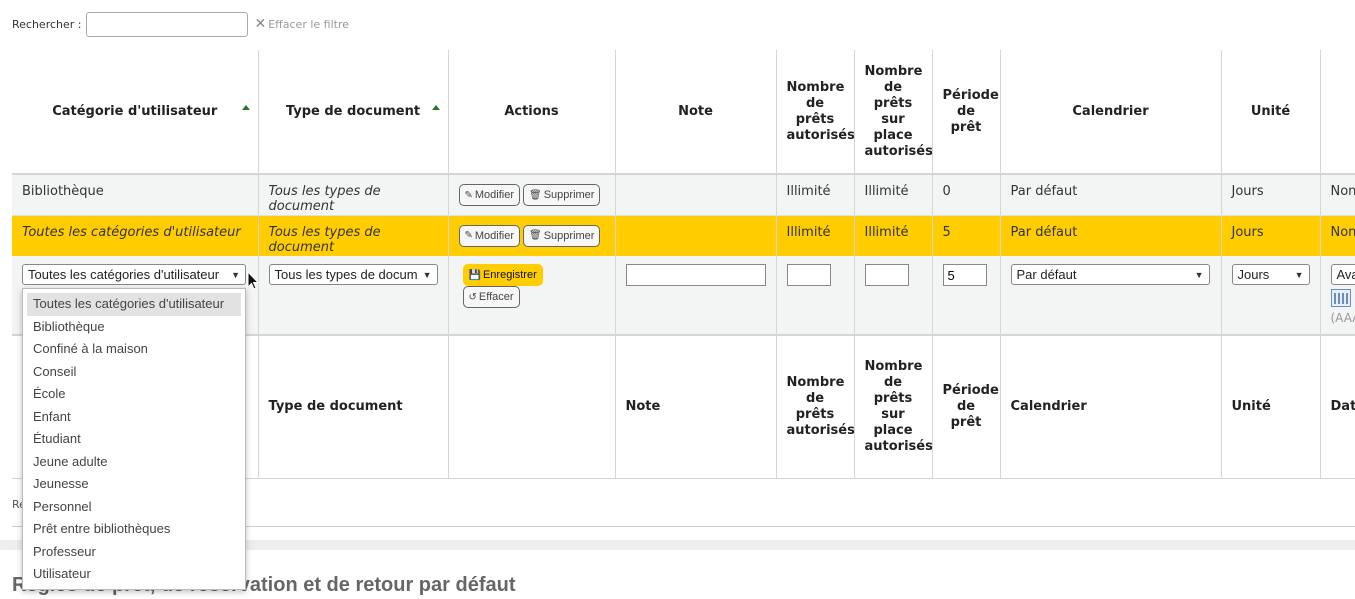 The image size is (1355, 599). I want to click on reset-button: ↺ Effacer, so click(491, 297).